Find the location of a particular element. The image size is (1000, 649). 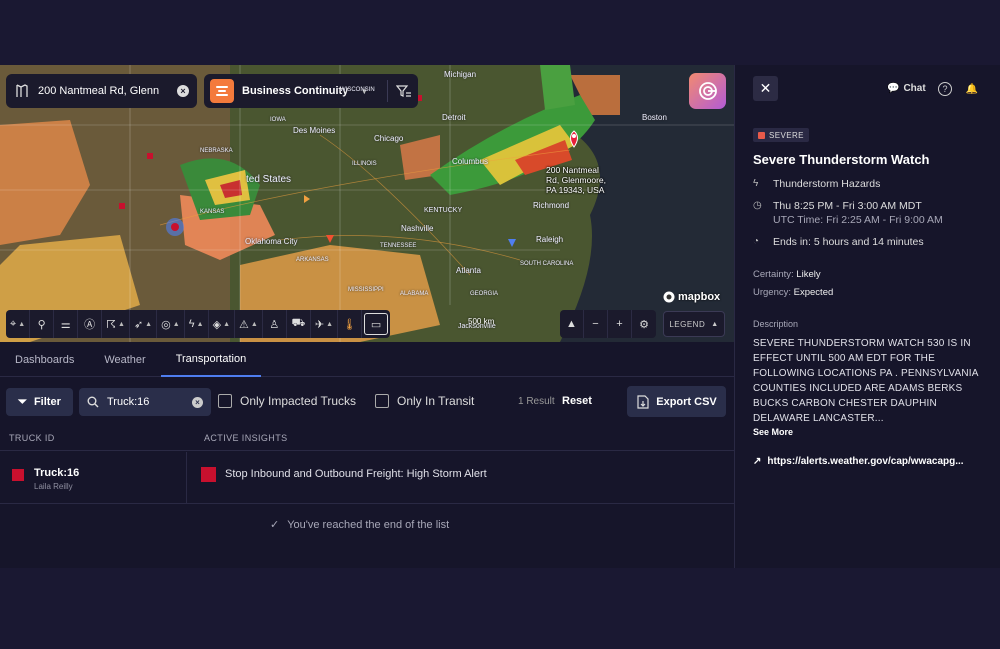

map-city-label: Atlanta is located at coordinates (468, 270).